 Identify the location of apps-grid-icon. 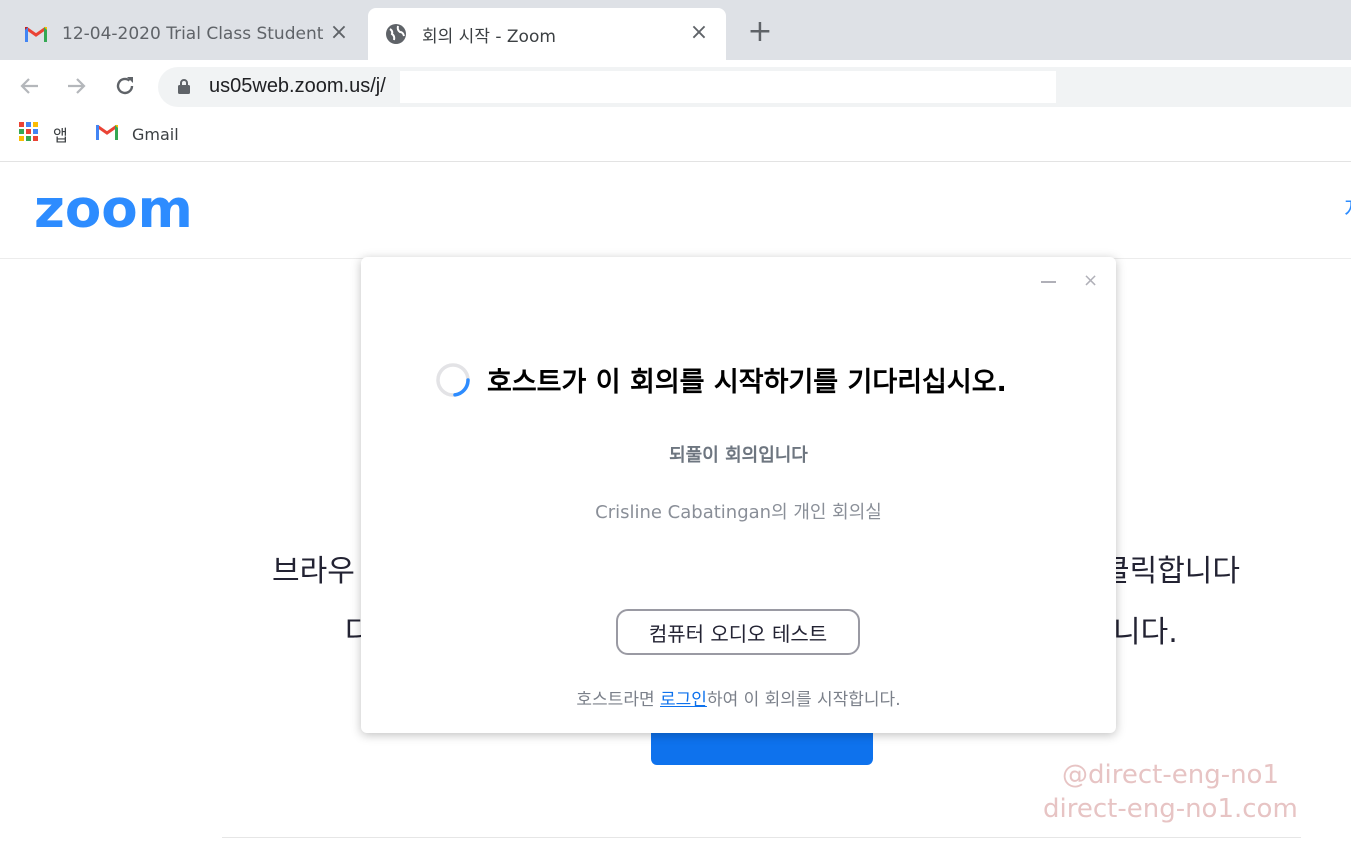
(29, 134).